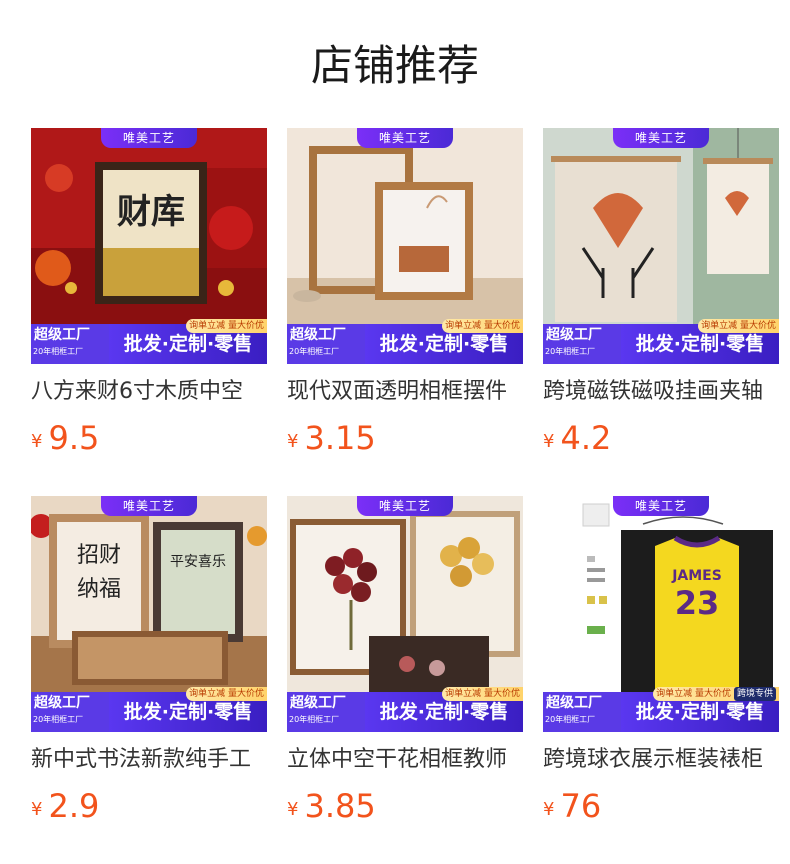 The width and height of the screenshot is (790, 864). I want to click on product-name: 跨境球衣展示框装裱柜, so click(661, 760).